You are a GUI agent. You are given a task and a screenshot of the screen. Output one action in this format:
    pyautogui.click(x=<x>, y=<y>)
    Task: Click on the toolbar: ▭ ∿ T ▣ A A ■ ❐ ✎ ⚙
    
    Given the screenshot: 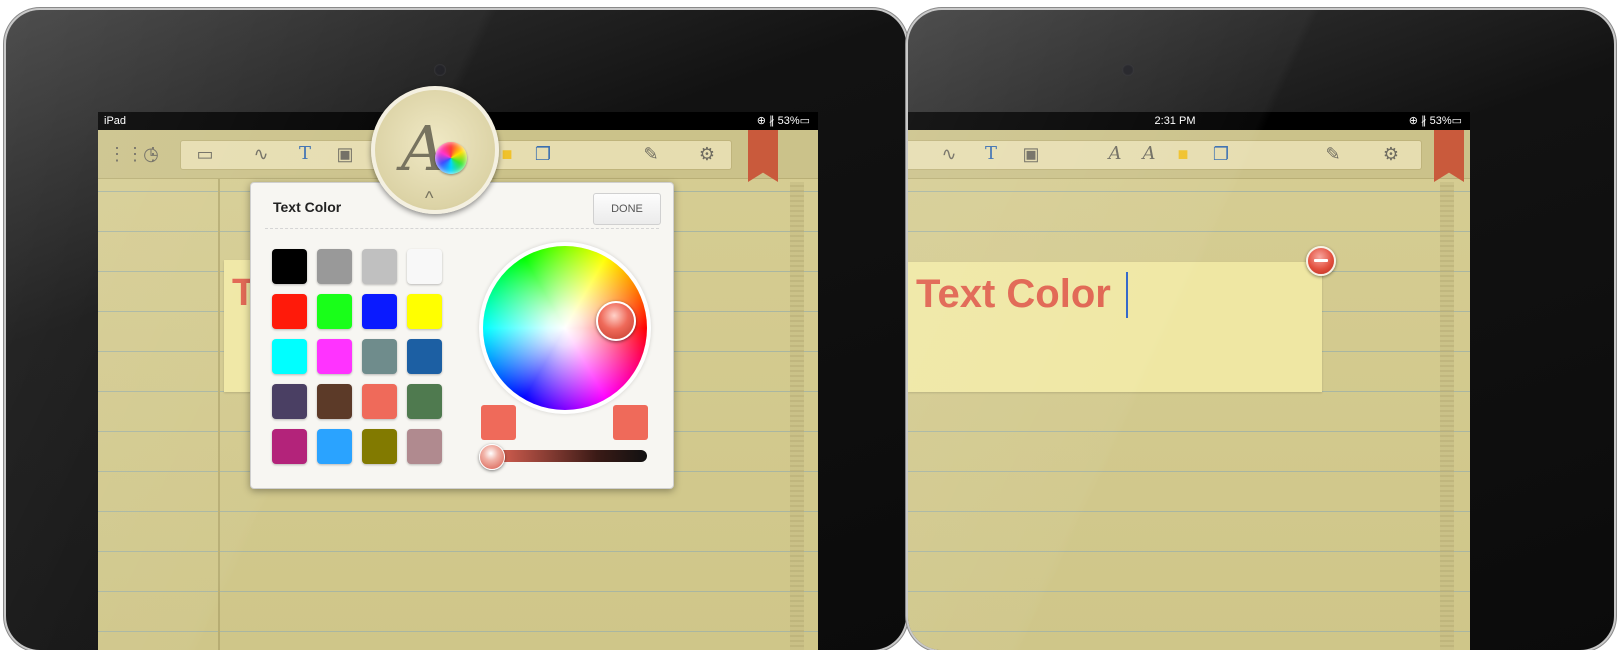 What is the action you would take?
    pyautogui.click(x=1189, y=156)
    